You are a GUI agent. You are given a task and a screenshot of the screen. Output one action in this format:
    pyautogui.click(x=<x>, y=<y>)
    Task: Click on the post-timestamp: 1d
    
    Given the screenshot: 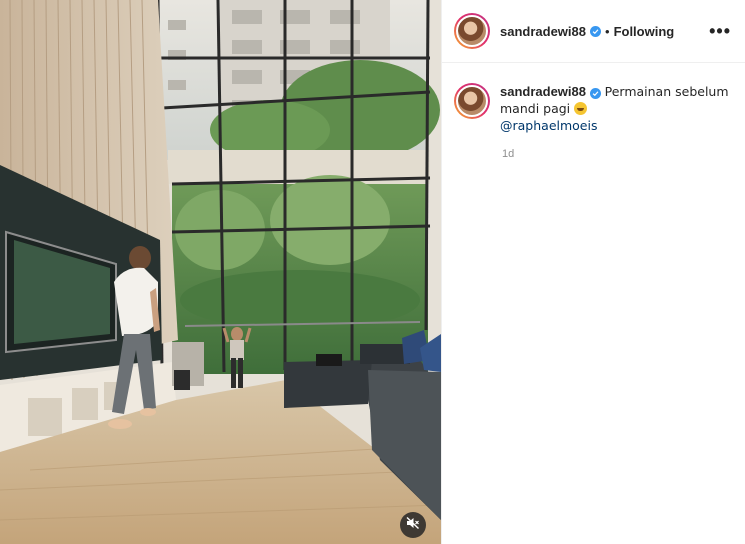 What is the action you would take?
    pyautogui.click(x=623, y=154)
    